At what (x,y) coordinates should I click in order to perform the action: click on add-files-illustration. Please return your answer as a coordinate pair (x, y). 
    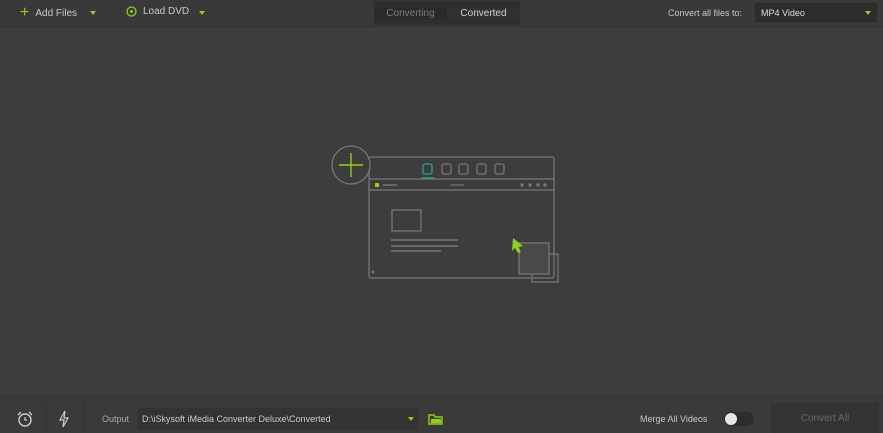
    Looking at the image, I should click on (445, 215).